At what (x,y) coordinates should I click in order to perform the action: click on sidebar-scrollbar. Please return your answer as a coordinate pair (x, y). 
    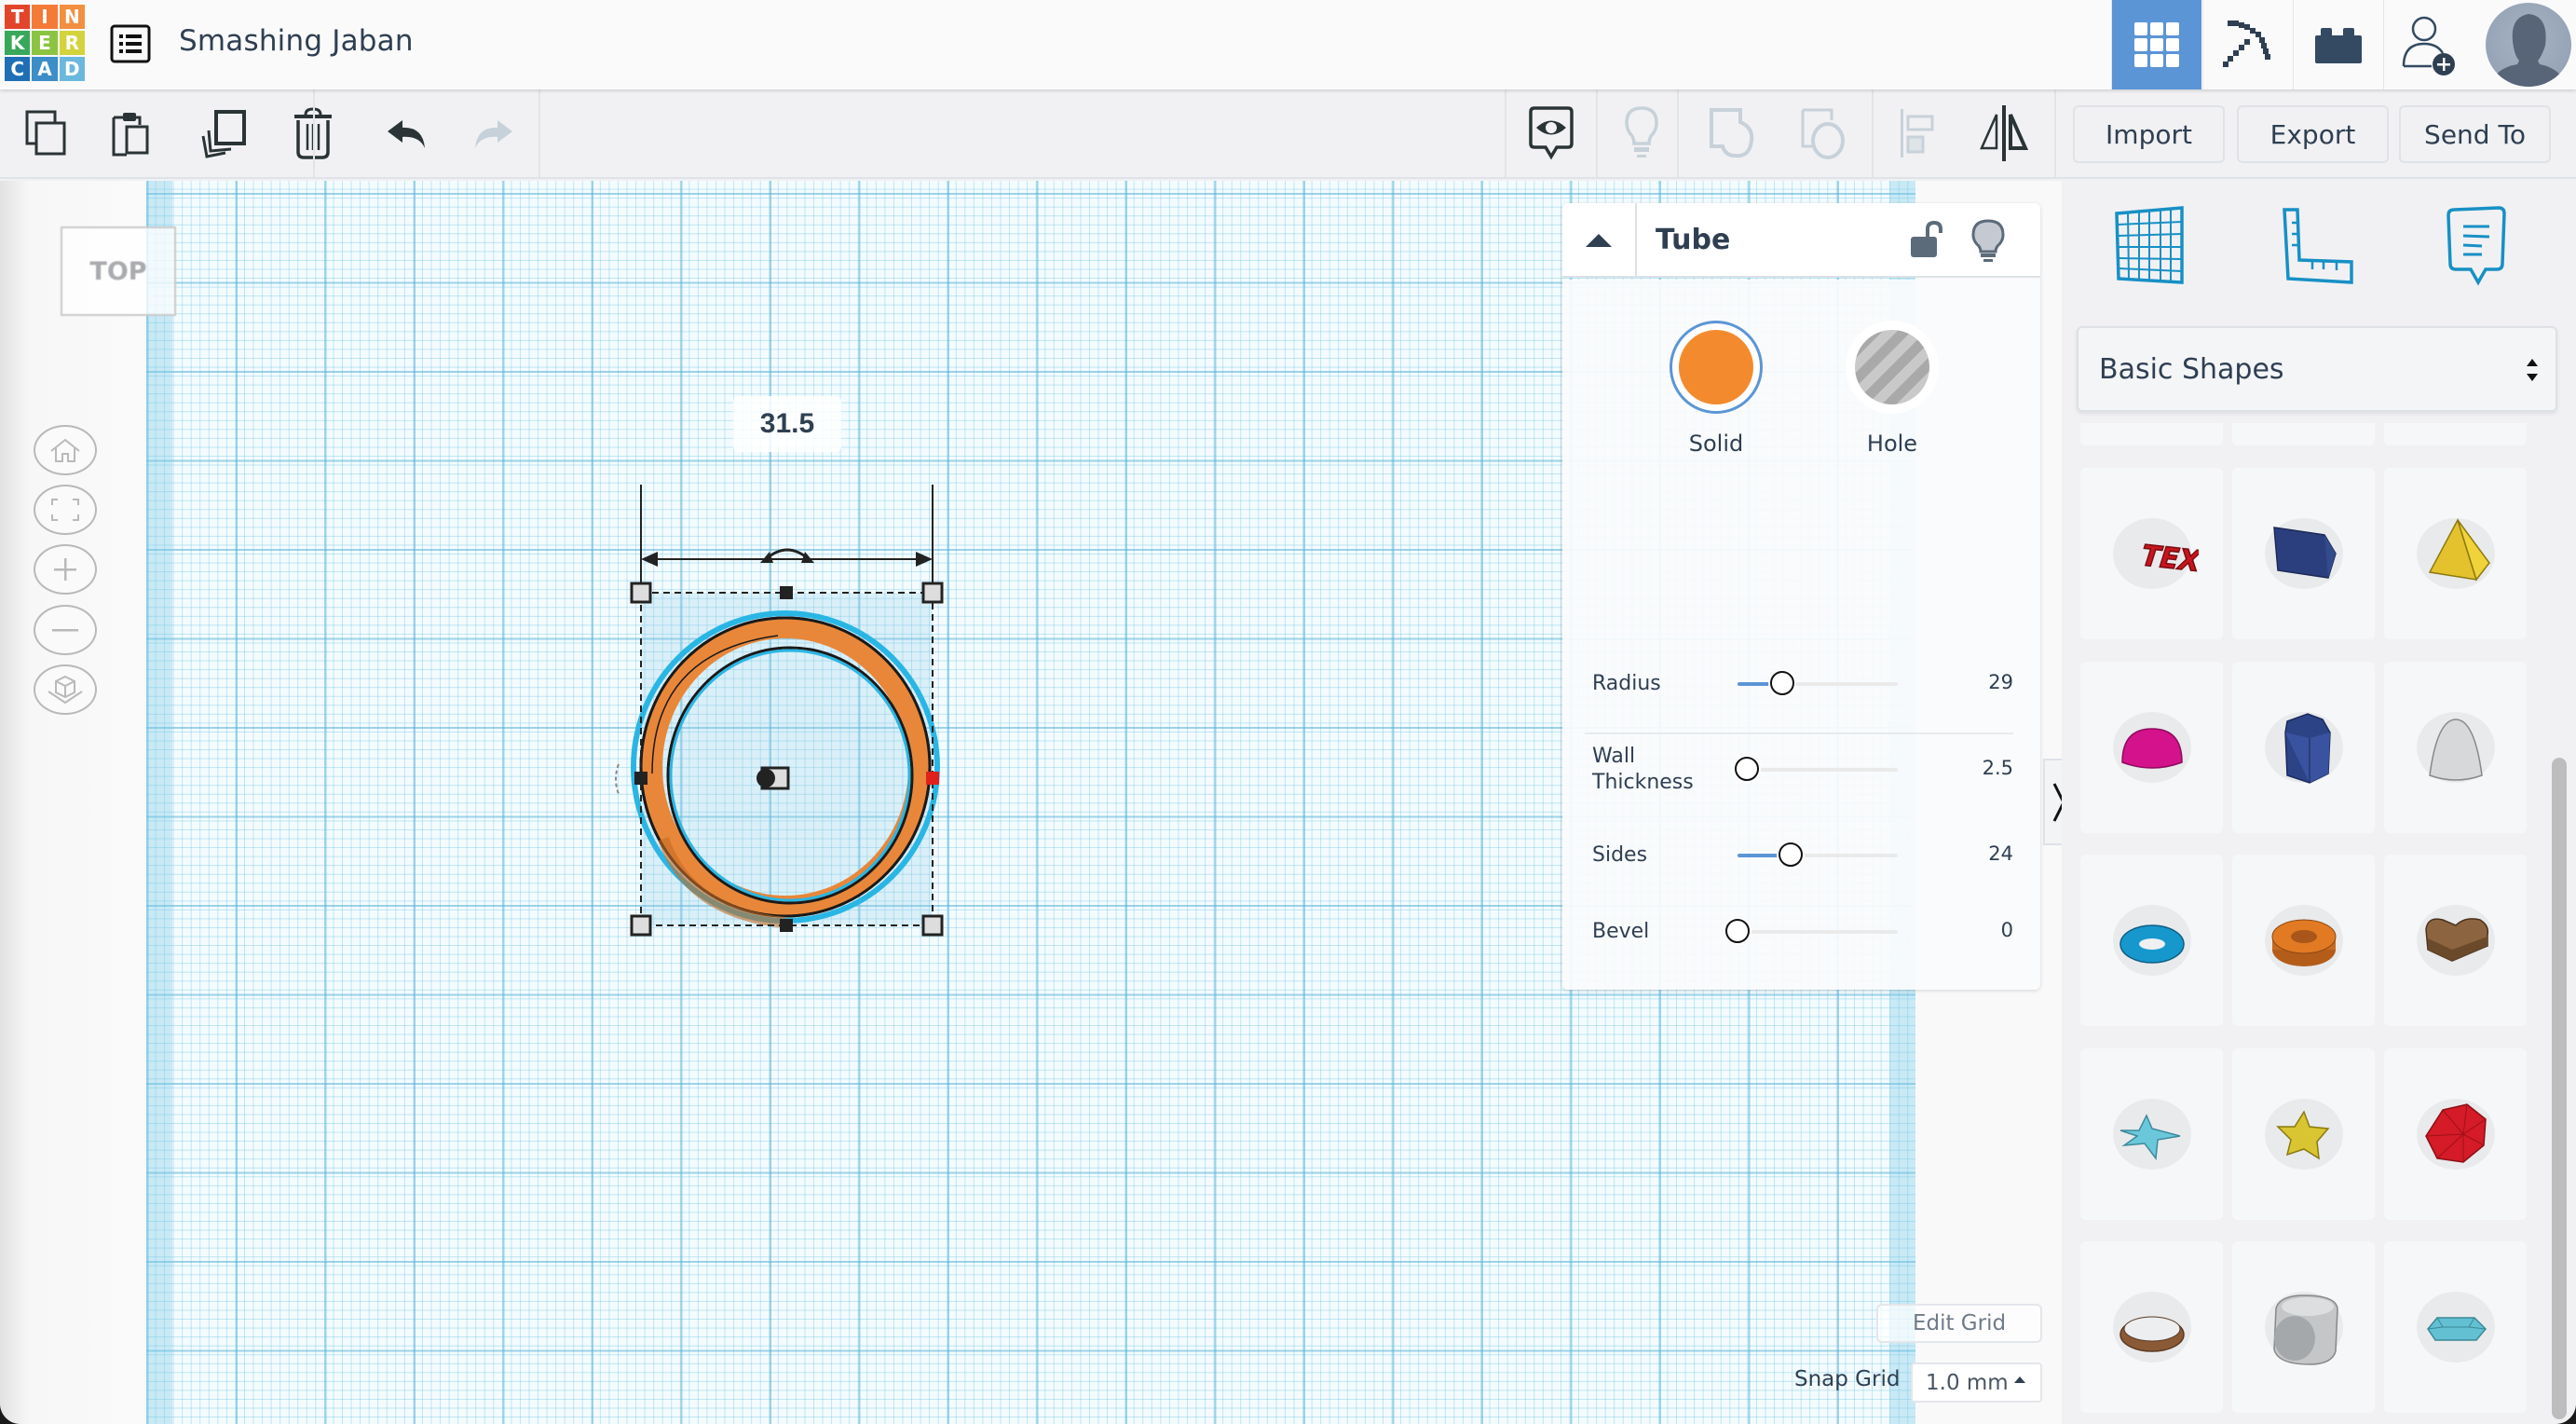
    Looking at the image, I should click on (2559, 1088).